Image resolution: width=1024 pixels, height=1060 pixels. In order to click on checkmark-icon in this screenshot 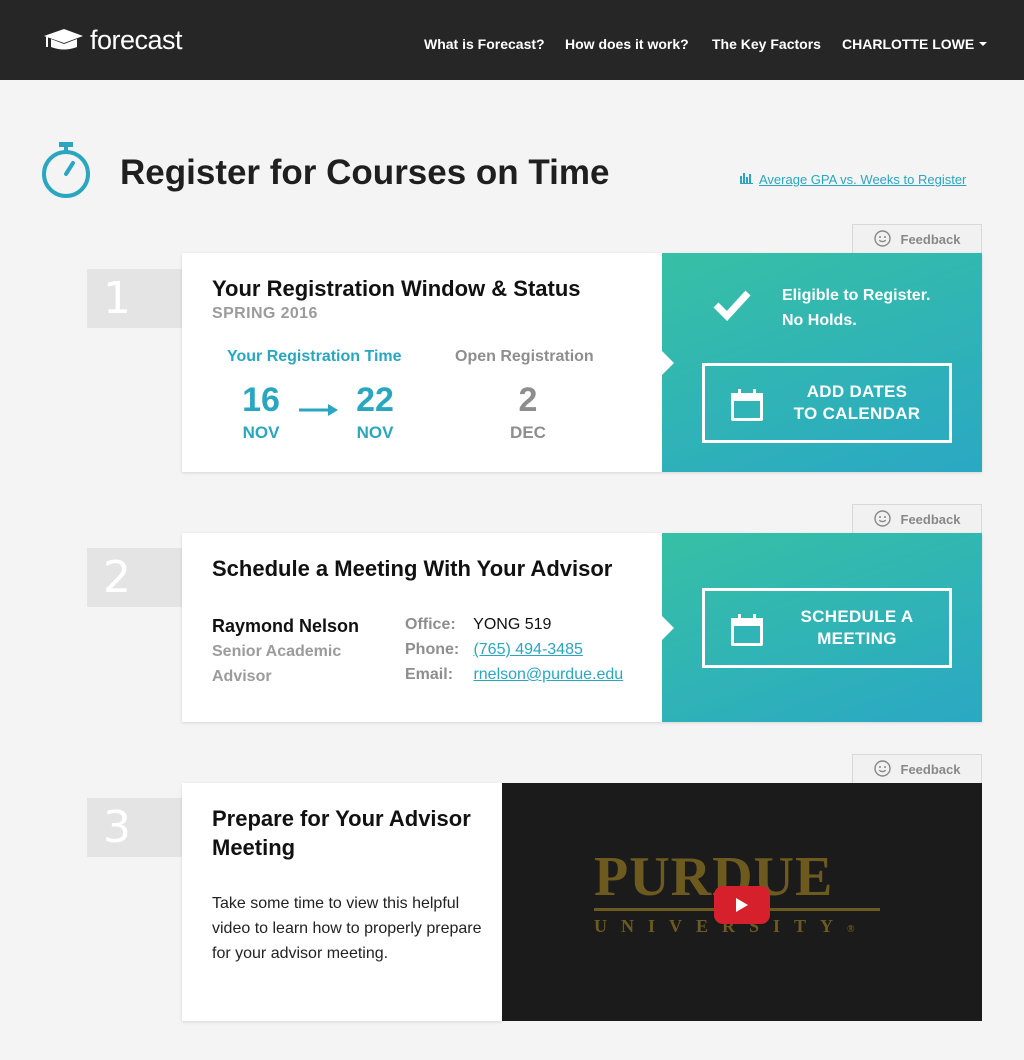, I will do `click(732, 307)`.